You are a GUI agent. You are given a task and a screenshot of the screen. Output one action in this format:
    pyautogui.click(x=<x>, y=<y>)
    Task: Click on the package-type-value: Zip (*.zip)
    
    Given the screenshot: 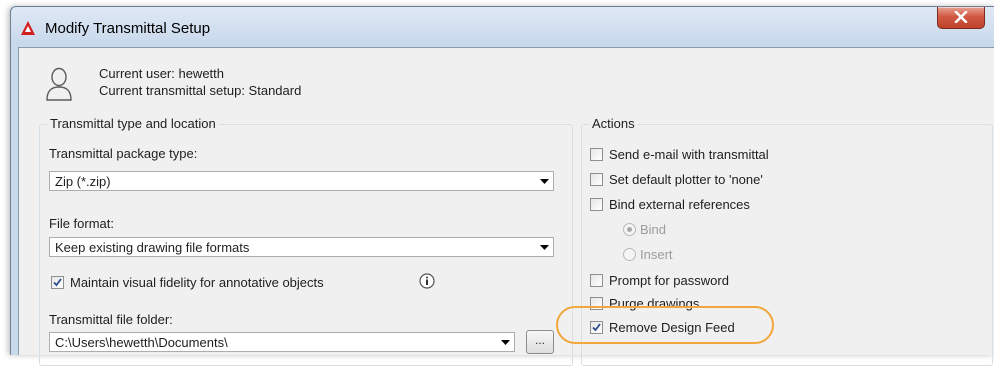 What is the action you would take?
    pyautogui.click(x=83, y=181)
    